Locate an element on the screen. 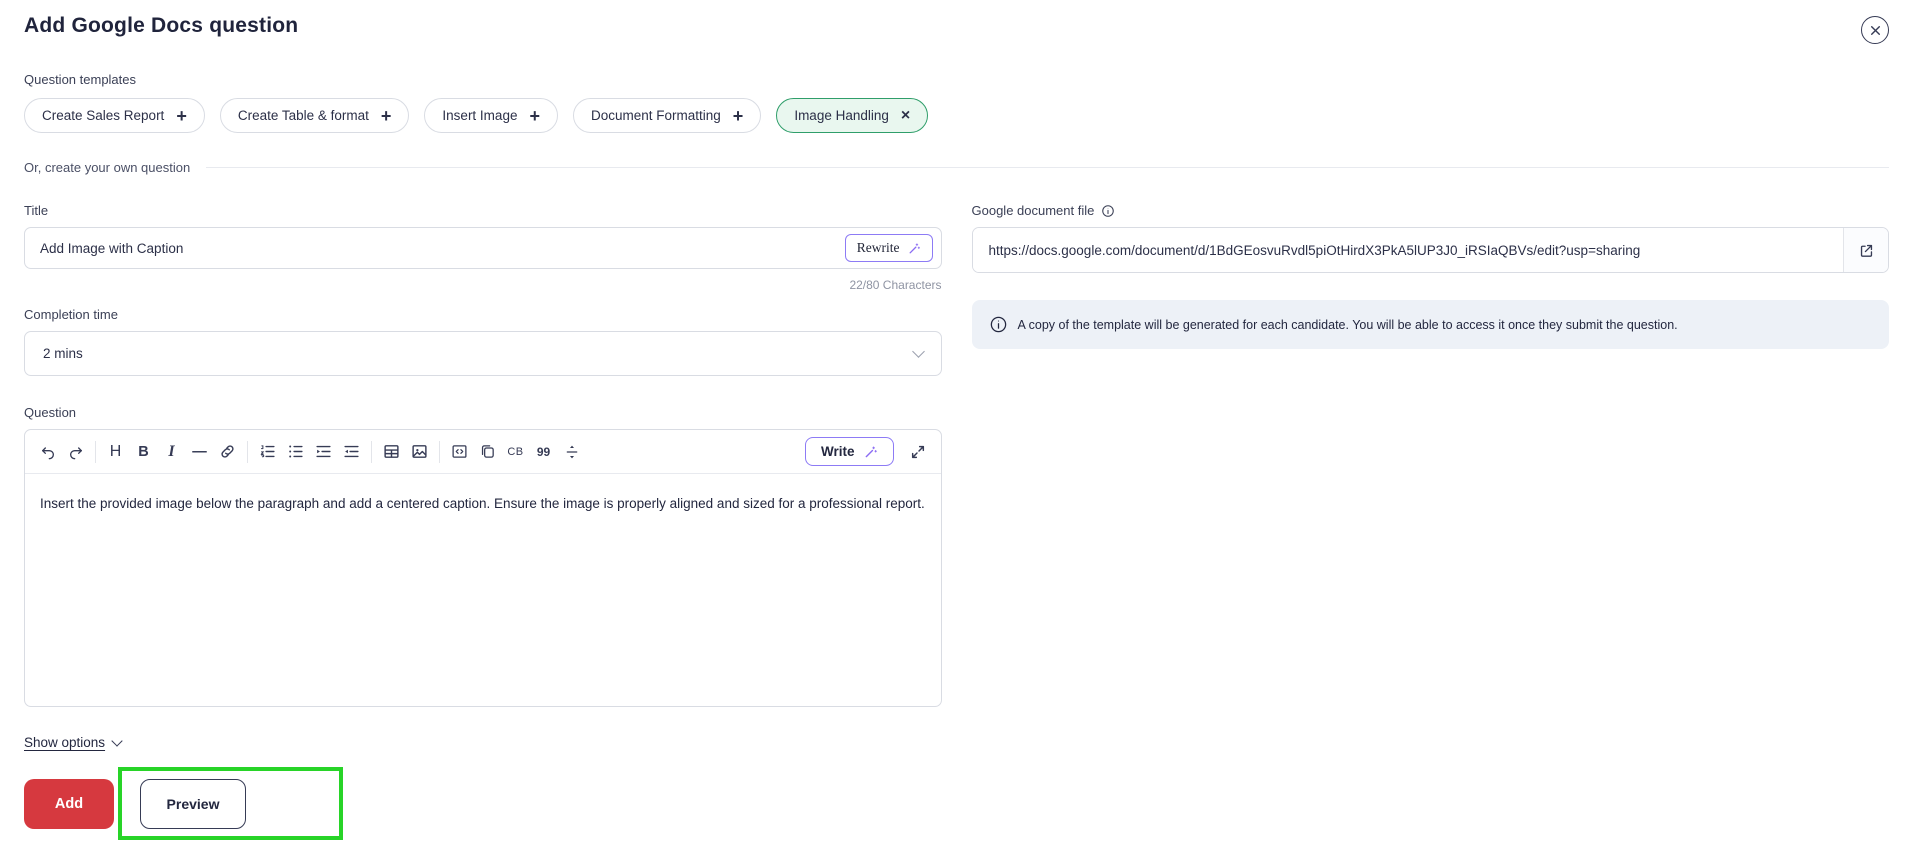 This screenshot has height=845, width=1913. show-options-link: Show options is located at coordinates (73, 742).